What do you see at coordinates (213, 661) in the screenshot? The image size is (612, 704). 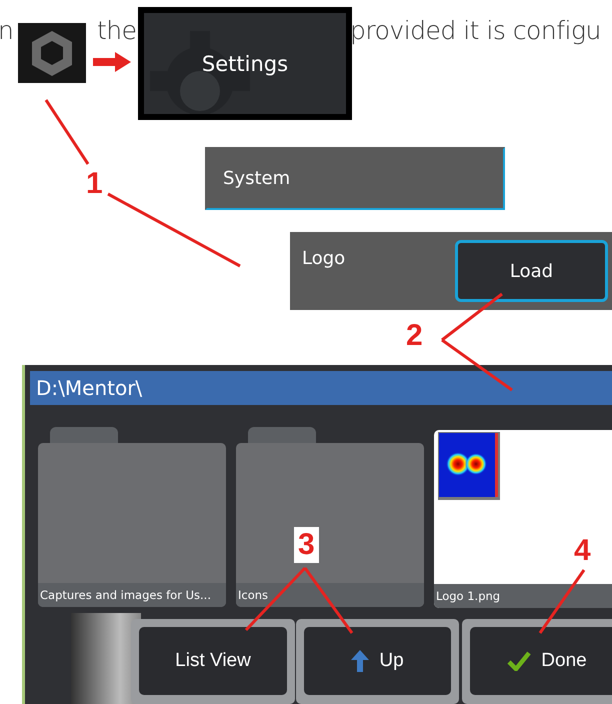 I see `list-view-button: List View` at bounding box center [213, 661].